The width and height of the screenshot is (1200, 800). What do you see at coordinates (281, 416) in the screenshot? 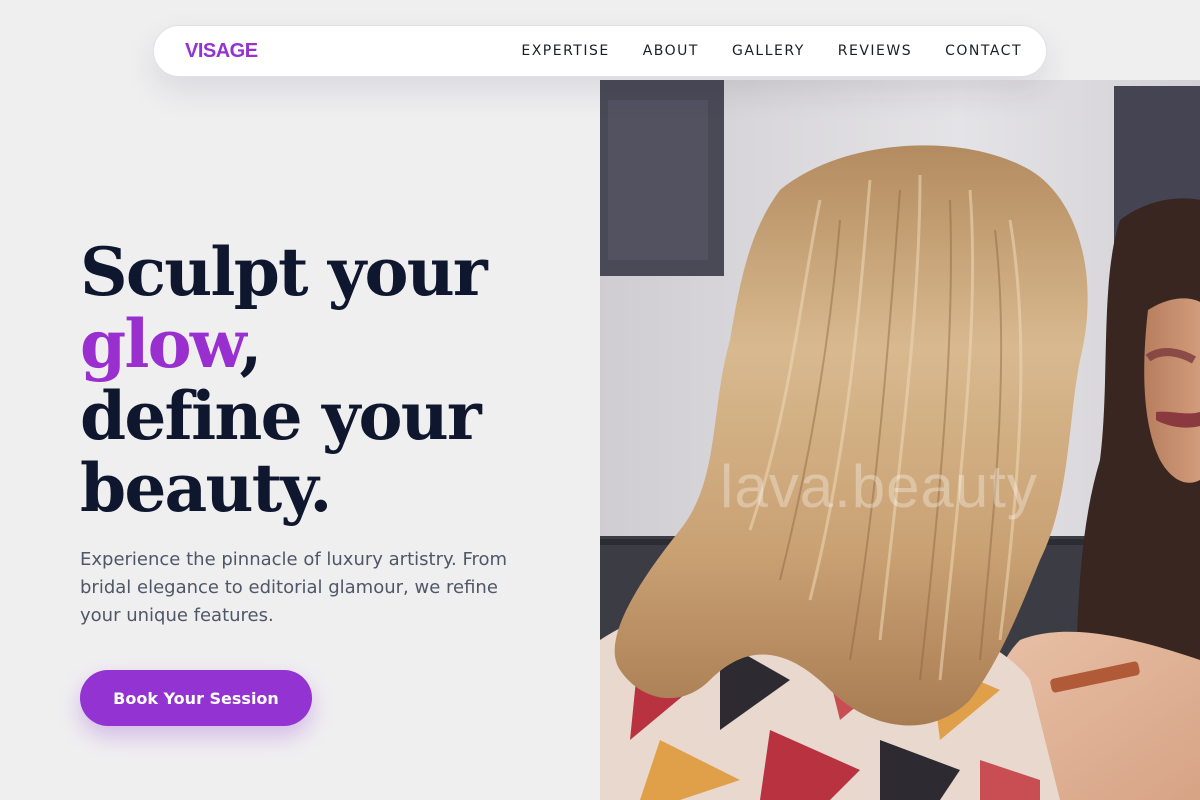
I see `headline-line-3: define your` at bounding box center [281, 416].